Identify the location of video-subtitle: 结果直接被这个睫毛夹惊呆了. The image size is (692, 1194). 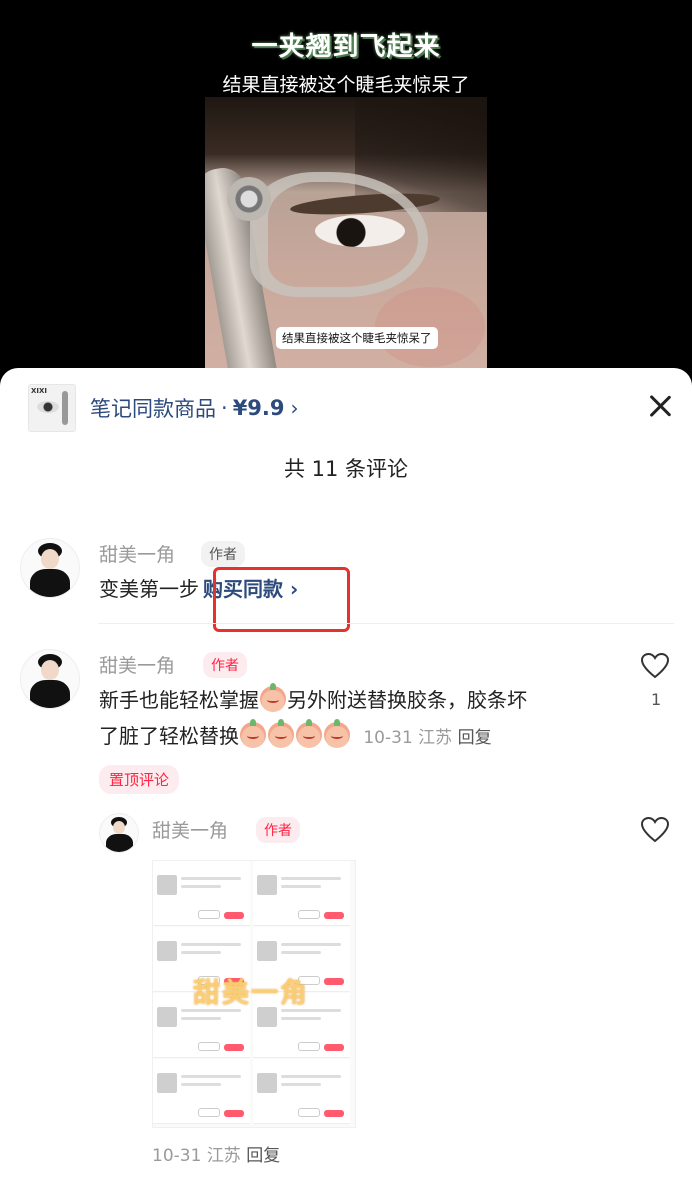
(357, 338).